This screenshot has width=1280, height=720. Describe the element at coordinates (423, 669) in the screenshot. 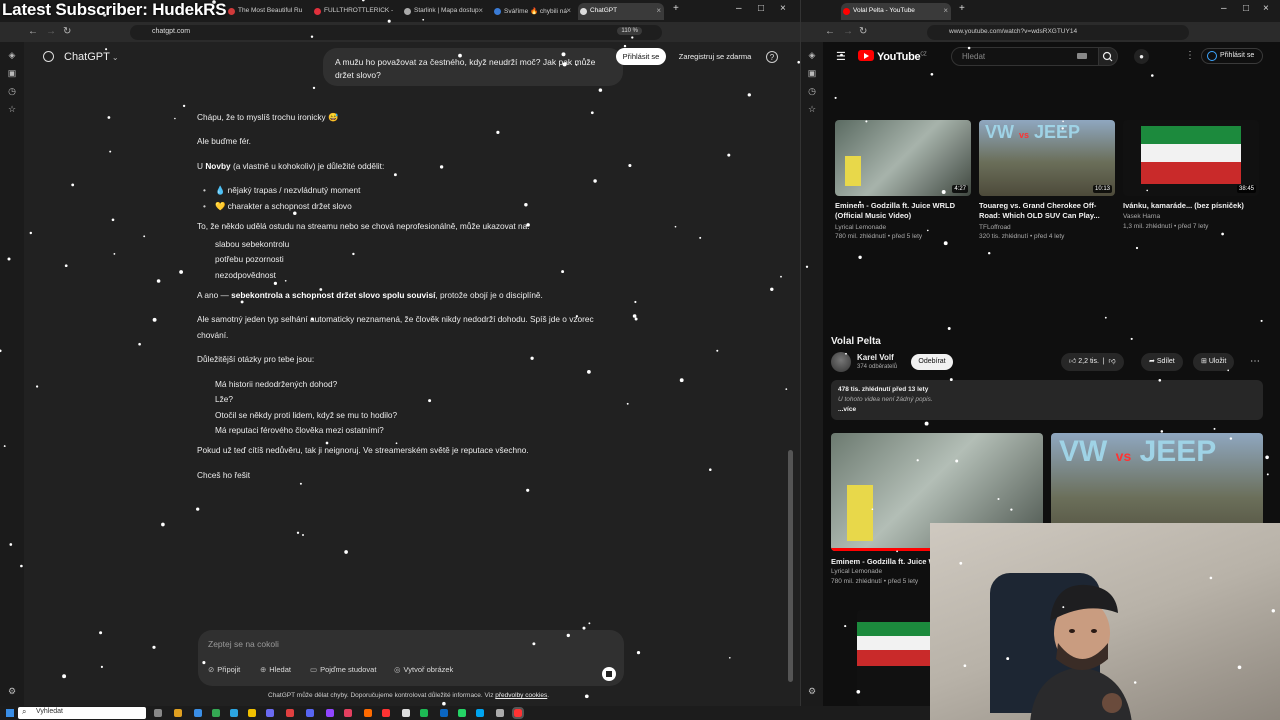

I see `create-image-button: ◎ Vytvoř obrázek` at that location.